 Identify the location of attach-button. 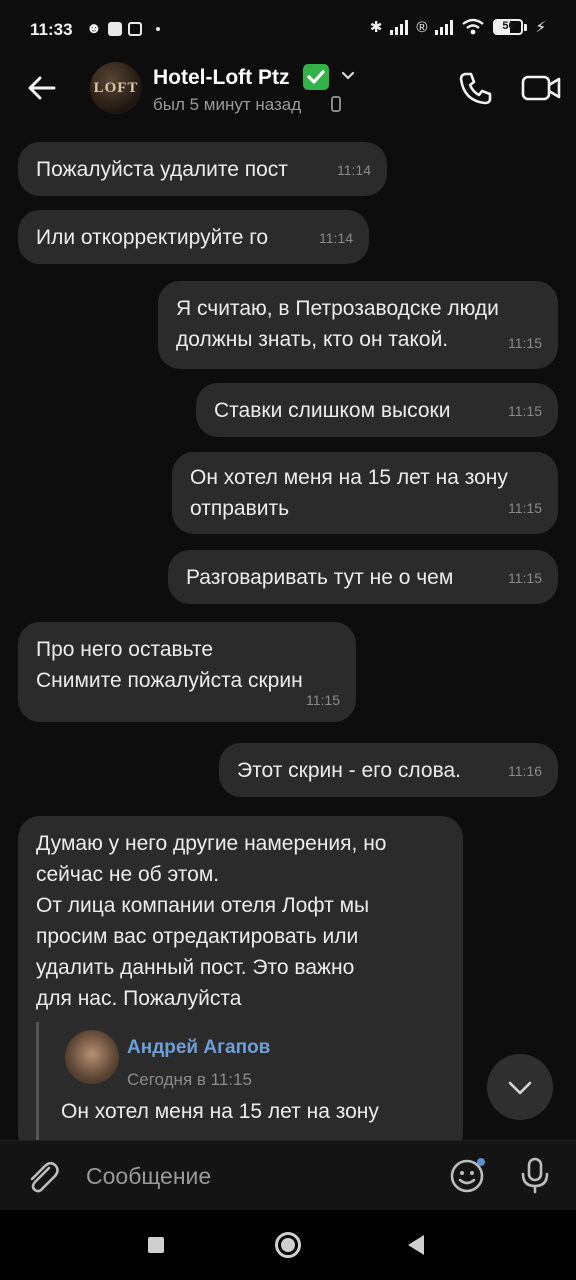
(42, 1177).